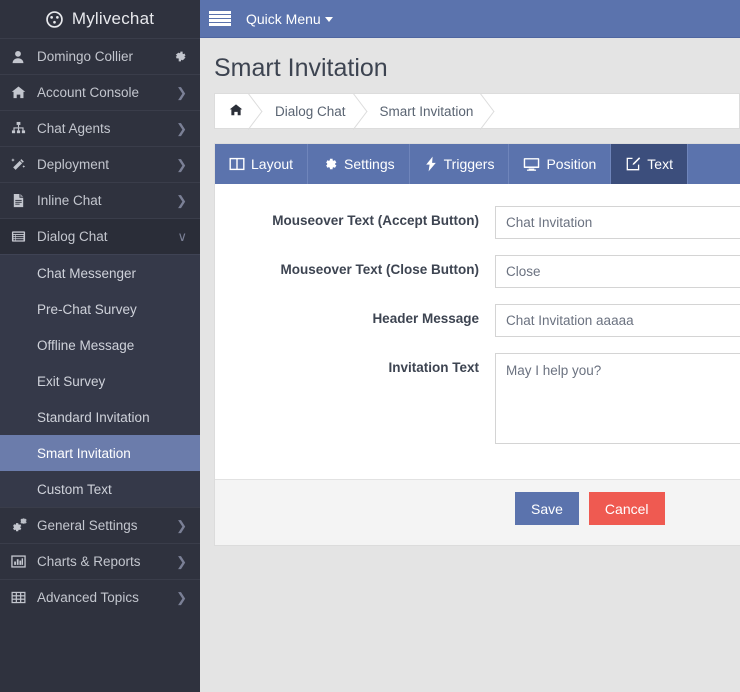 The height and width of the screenshot is (692, 740). Describe the element at coordinates (328, 19) in the screenshot. I see `caret-down-icon` at that location.